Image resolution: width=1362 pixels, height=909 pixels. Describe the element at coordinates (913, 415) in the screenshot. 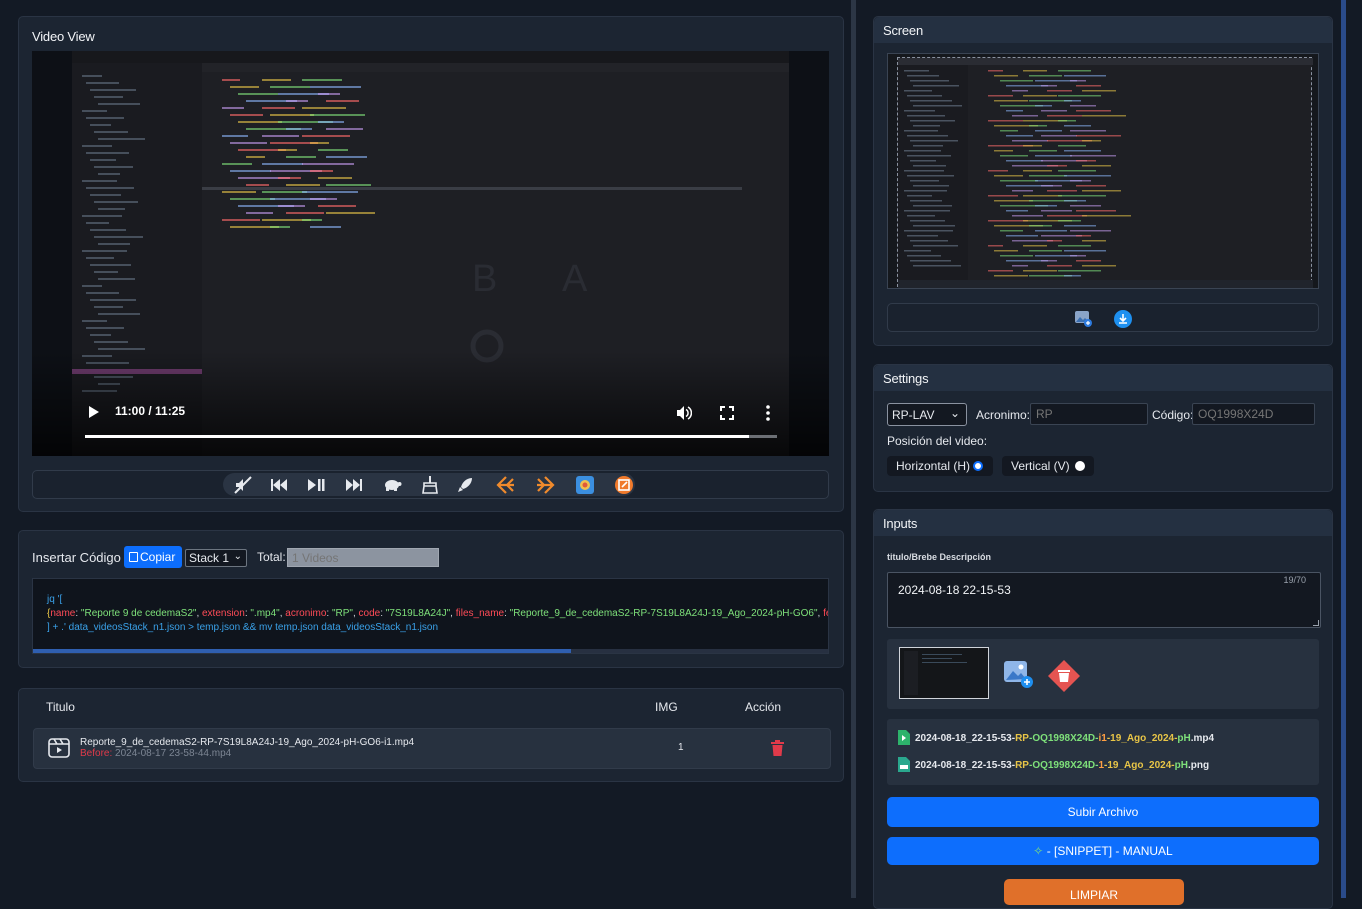

I see `project-select-value: RP-LAV` at that location.